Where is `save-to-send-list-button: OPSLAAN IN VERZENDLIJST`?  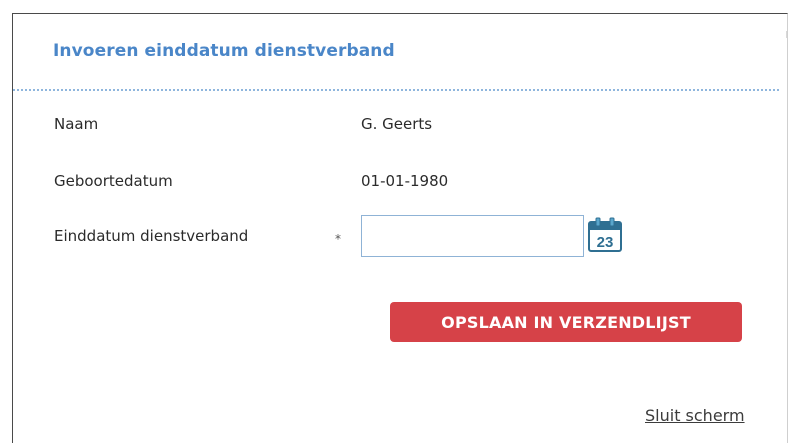 save-to-send-list-button: OPSLAAN IN VERZENDLIJST is located at coordinates (566, 322).